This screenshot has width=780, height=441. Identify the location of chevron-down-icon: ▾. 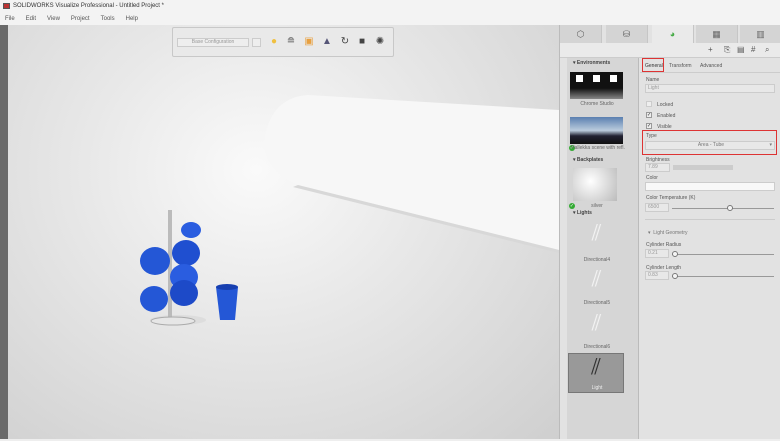
(770, 145).